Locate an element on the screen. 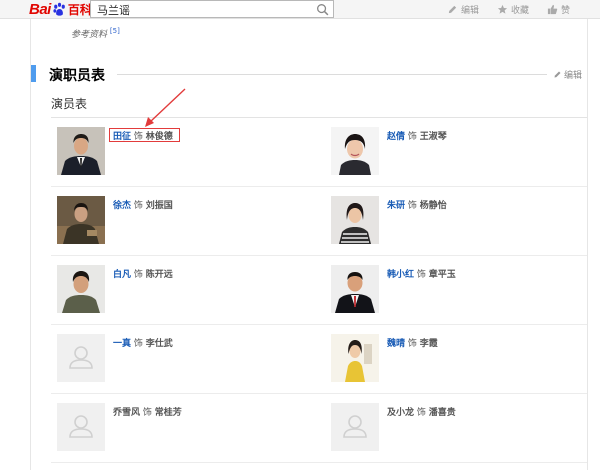 The image size is (600, 470). role-name: 章平玉 is located at coordinates (442, 275).